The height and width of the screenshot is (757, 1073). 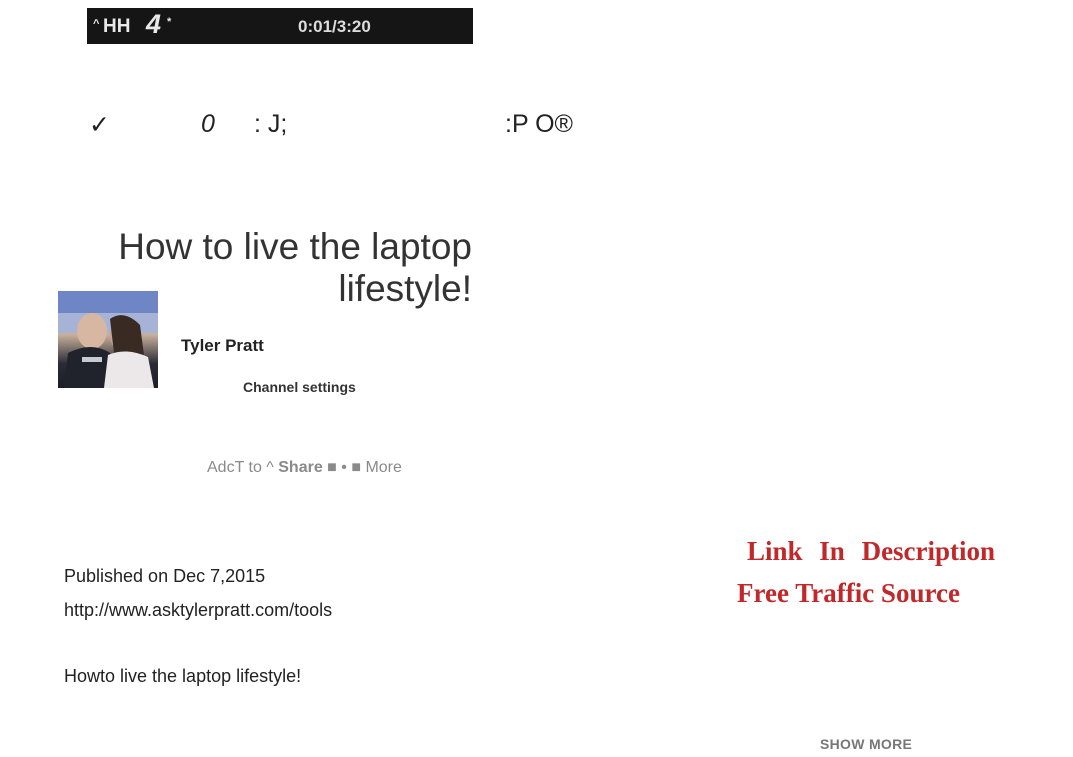 What do you see at coordinates (183, 676) in the screenshot?
I see `description-text: Howto live the laptop lifestyle!` at bounding box center [183, 676].